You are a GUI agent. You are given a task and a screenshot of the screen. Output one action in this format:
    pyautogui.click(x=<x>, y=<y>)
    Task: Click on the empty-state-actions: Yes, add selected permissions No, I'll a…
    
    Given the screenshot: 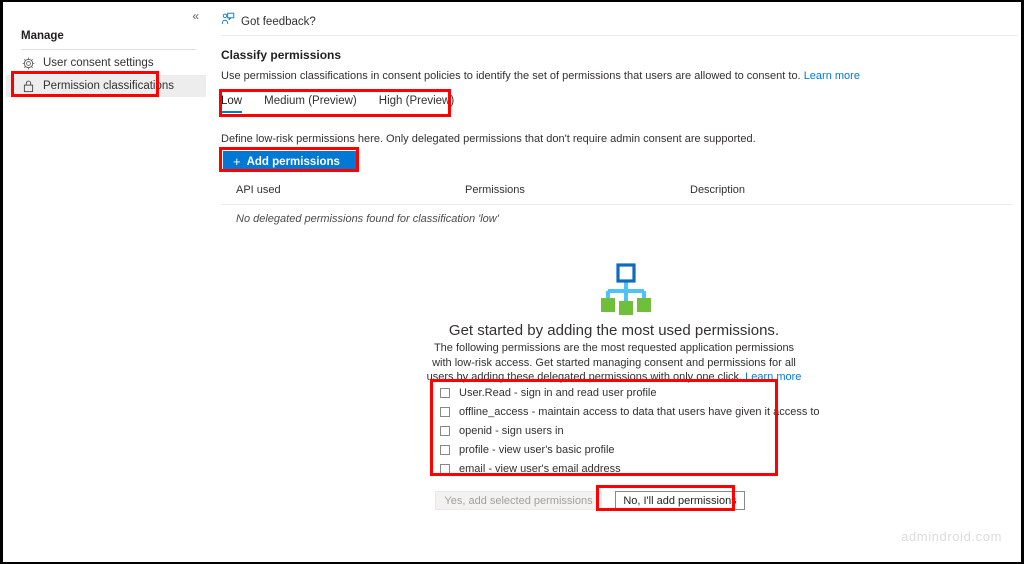 What is the action you would take?
    pyautogui.click(x=590, y=500)
    